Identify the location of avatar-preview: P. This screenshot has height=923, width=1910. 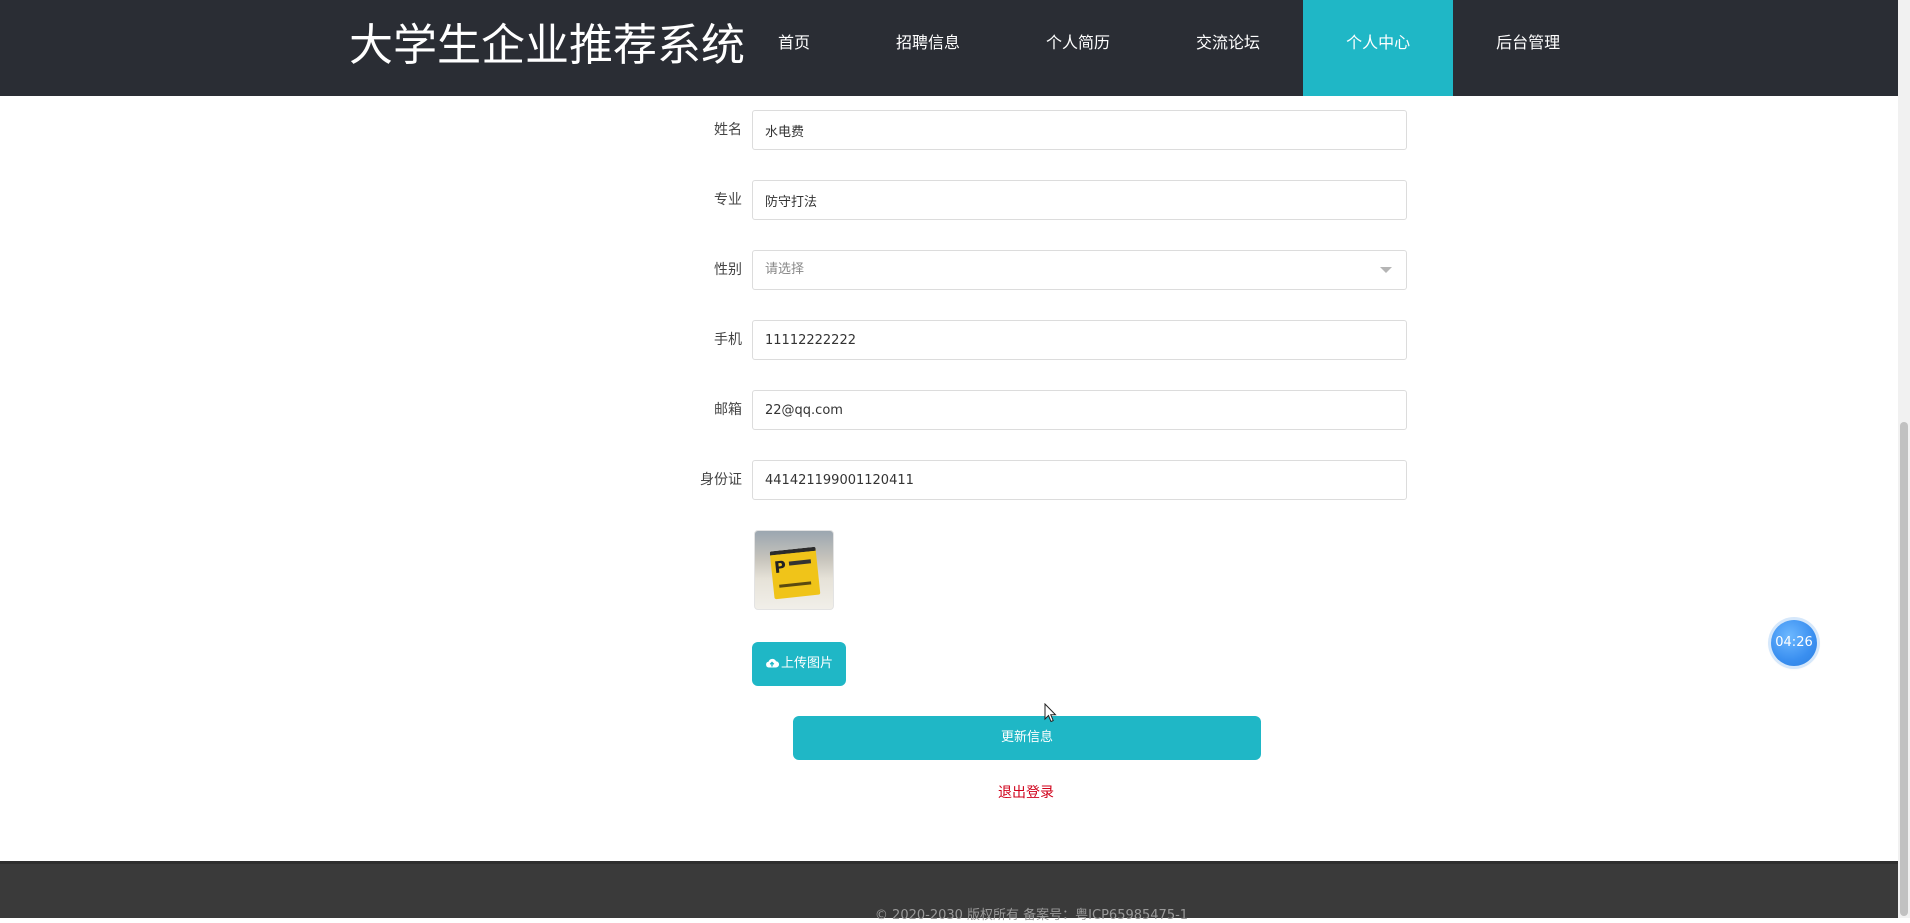
(794, 570).